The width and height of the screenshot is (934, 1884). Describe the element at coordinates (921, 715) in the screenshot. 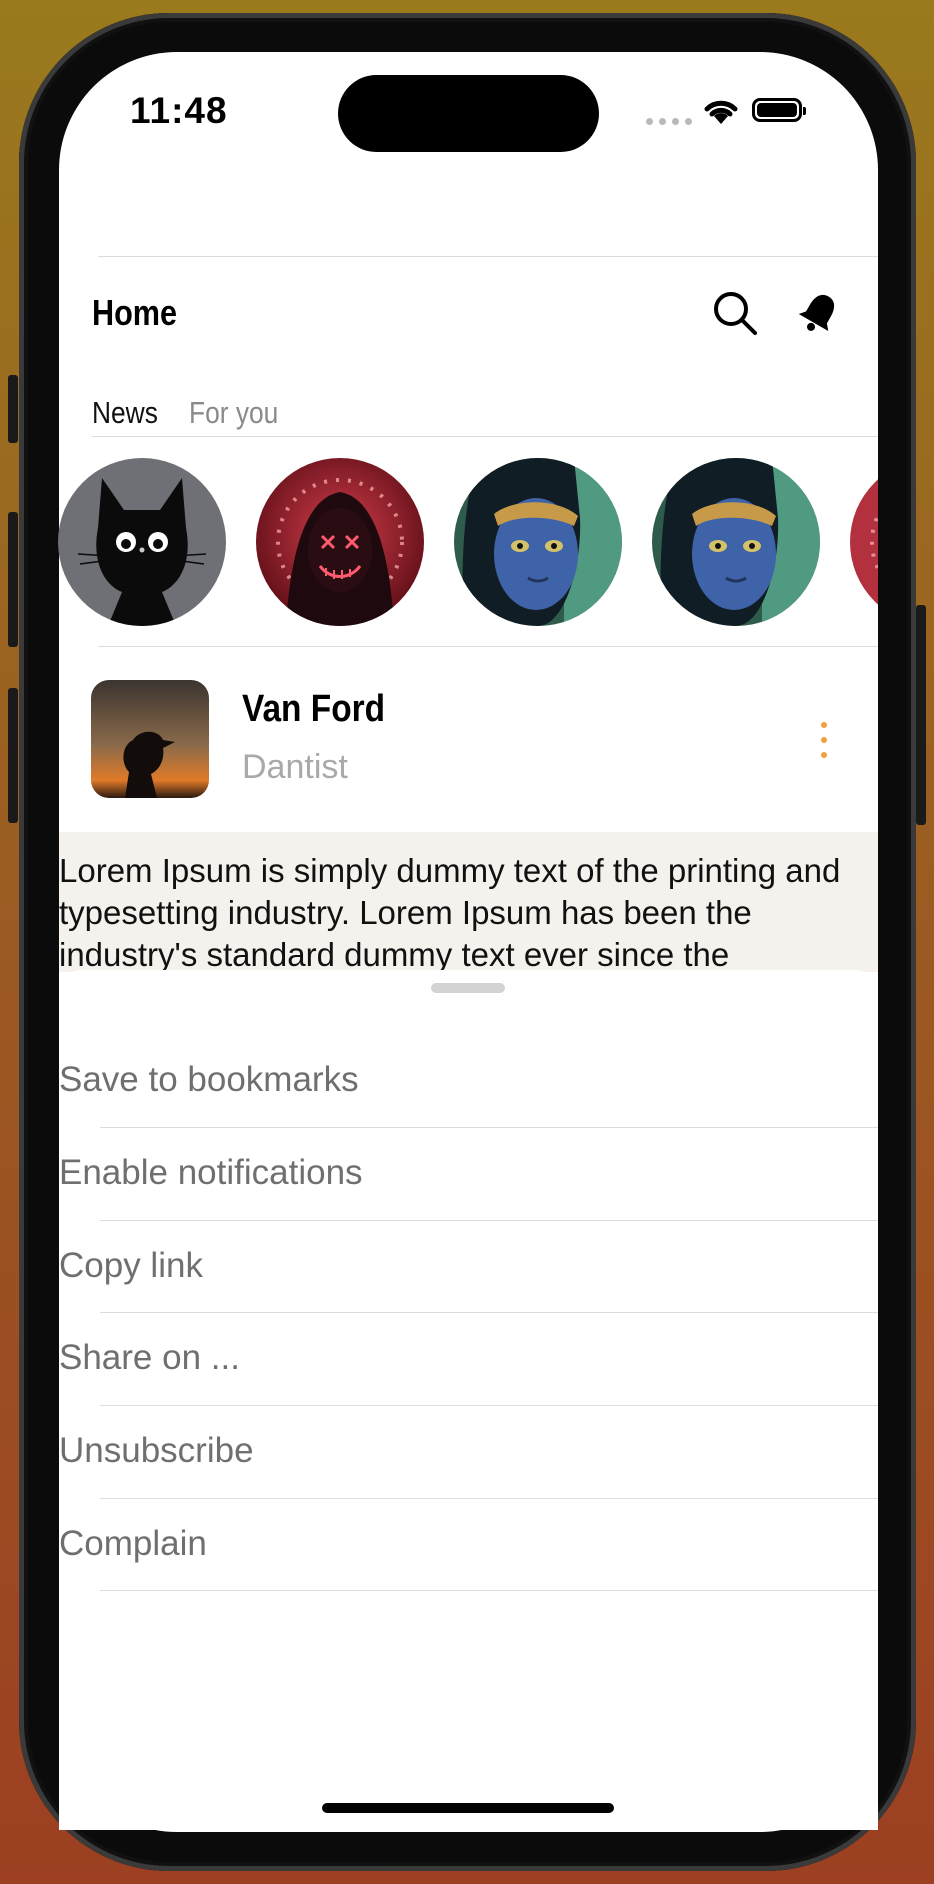

I see `power-button` at that location.